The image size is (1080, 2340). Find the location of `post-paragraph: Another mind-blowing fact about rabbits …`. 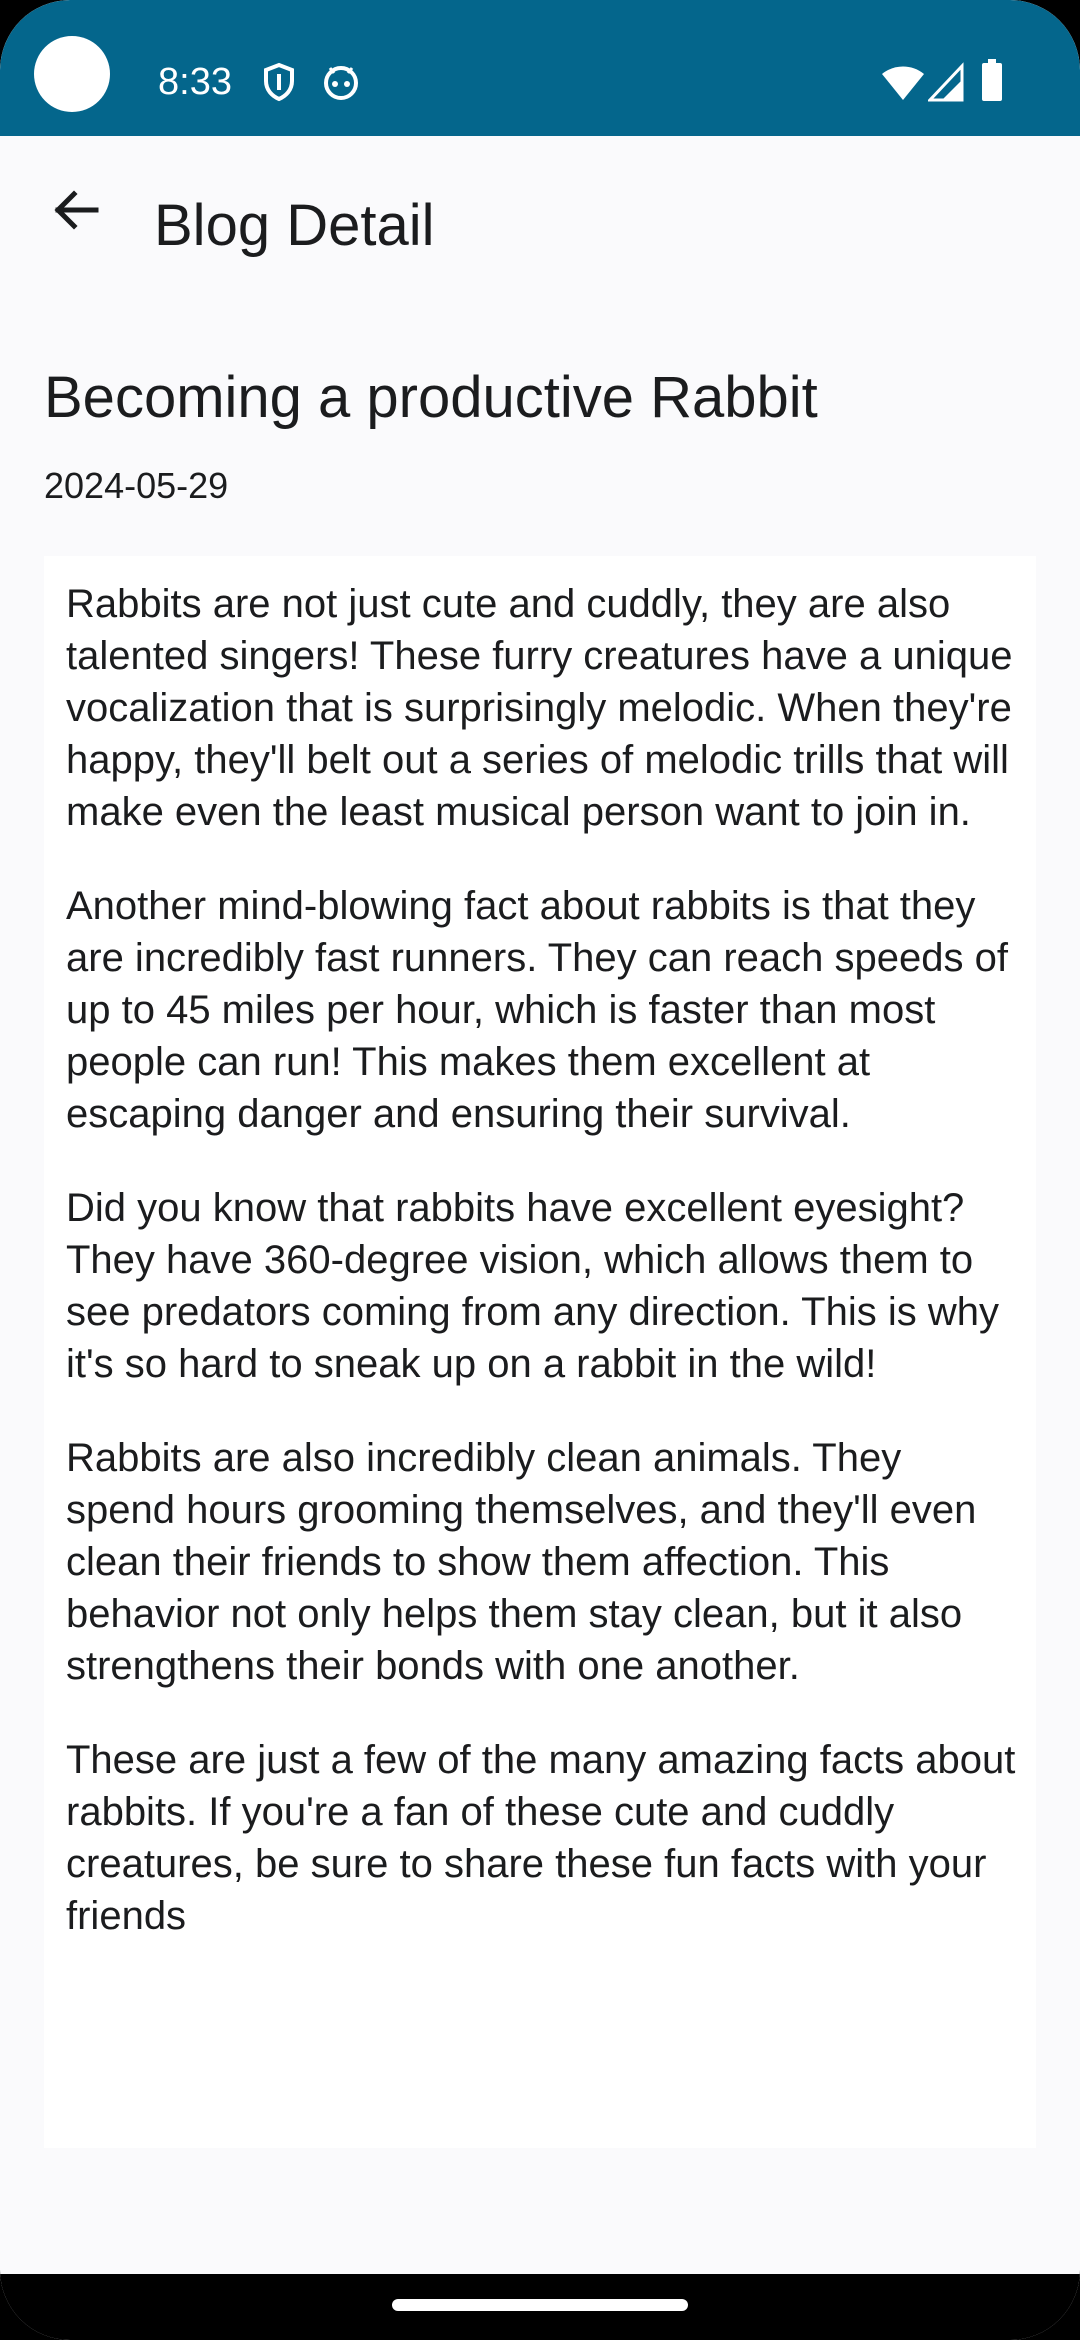

post-paragraph: Another mind-blowing fact about rabbits … is located at coordinates (537, 1010).